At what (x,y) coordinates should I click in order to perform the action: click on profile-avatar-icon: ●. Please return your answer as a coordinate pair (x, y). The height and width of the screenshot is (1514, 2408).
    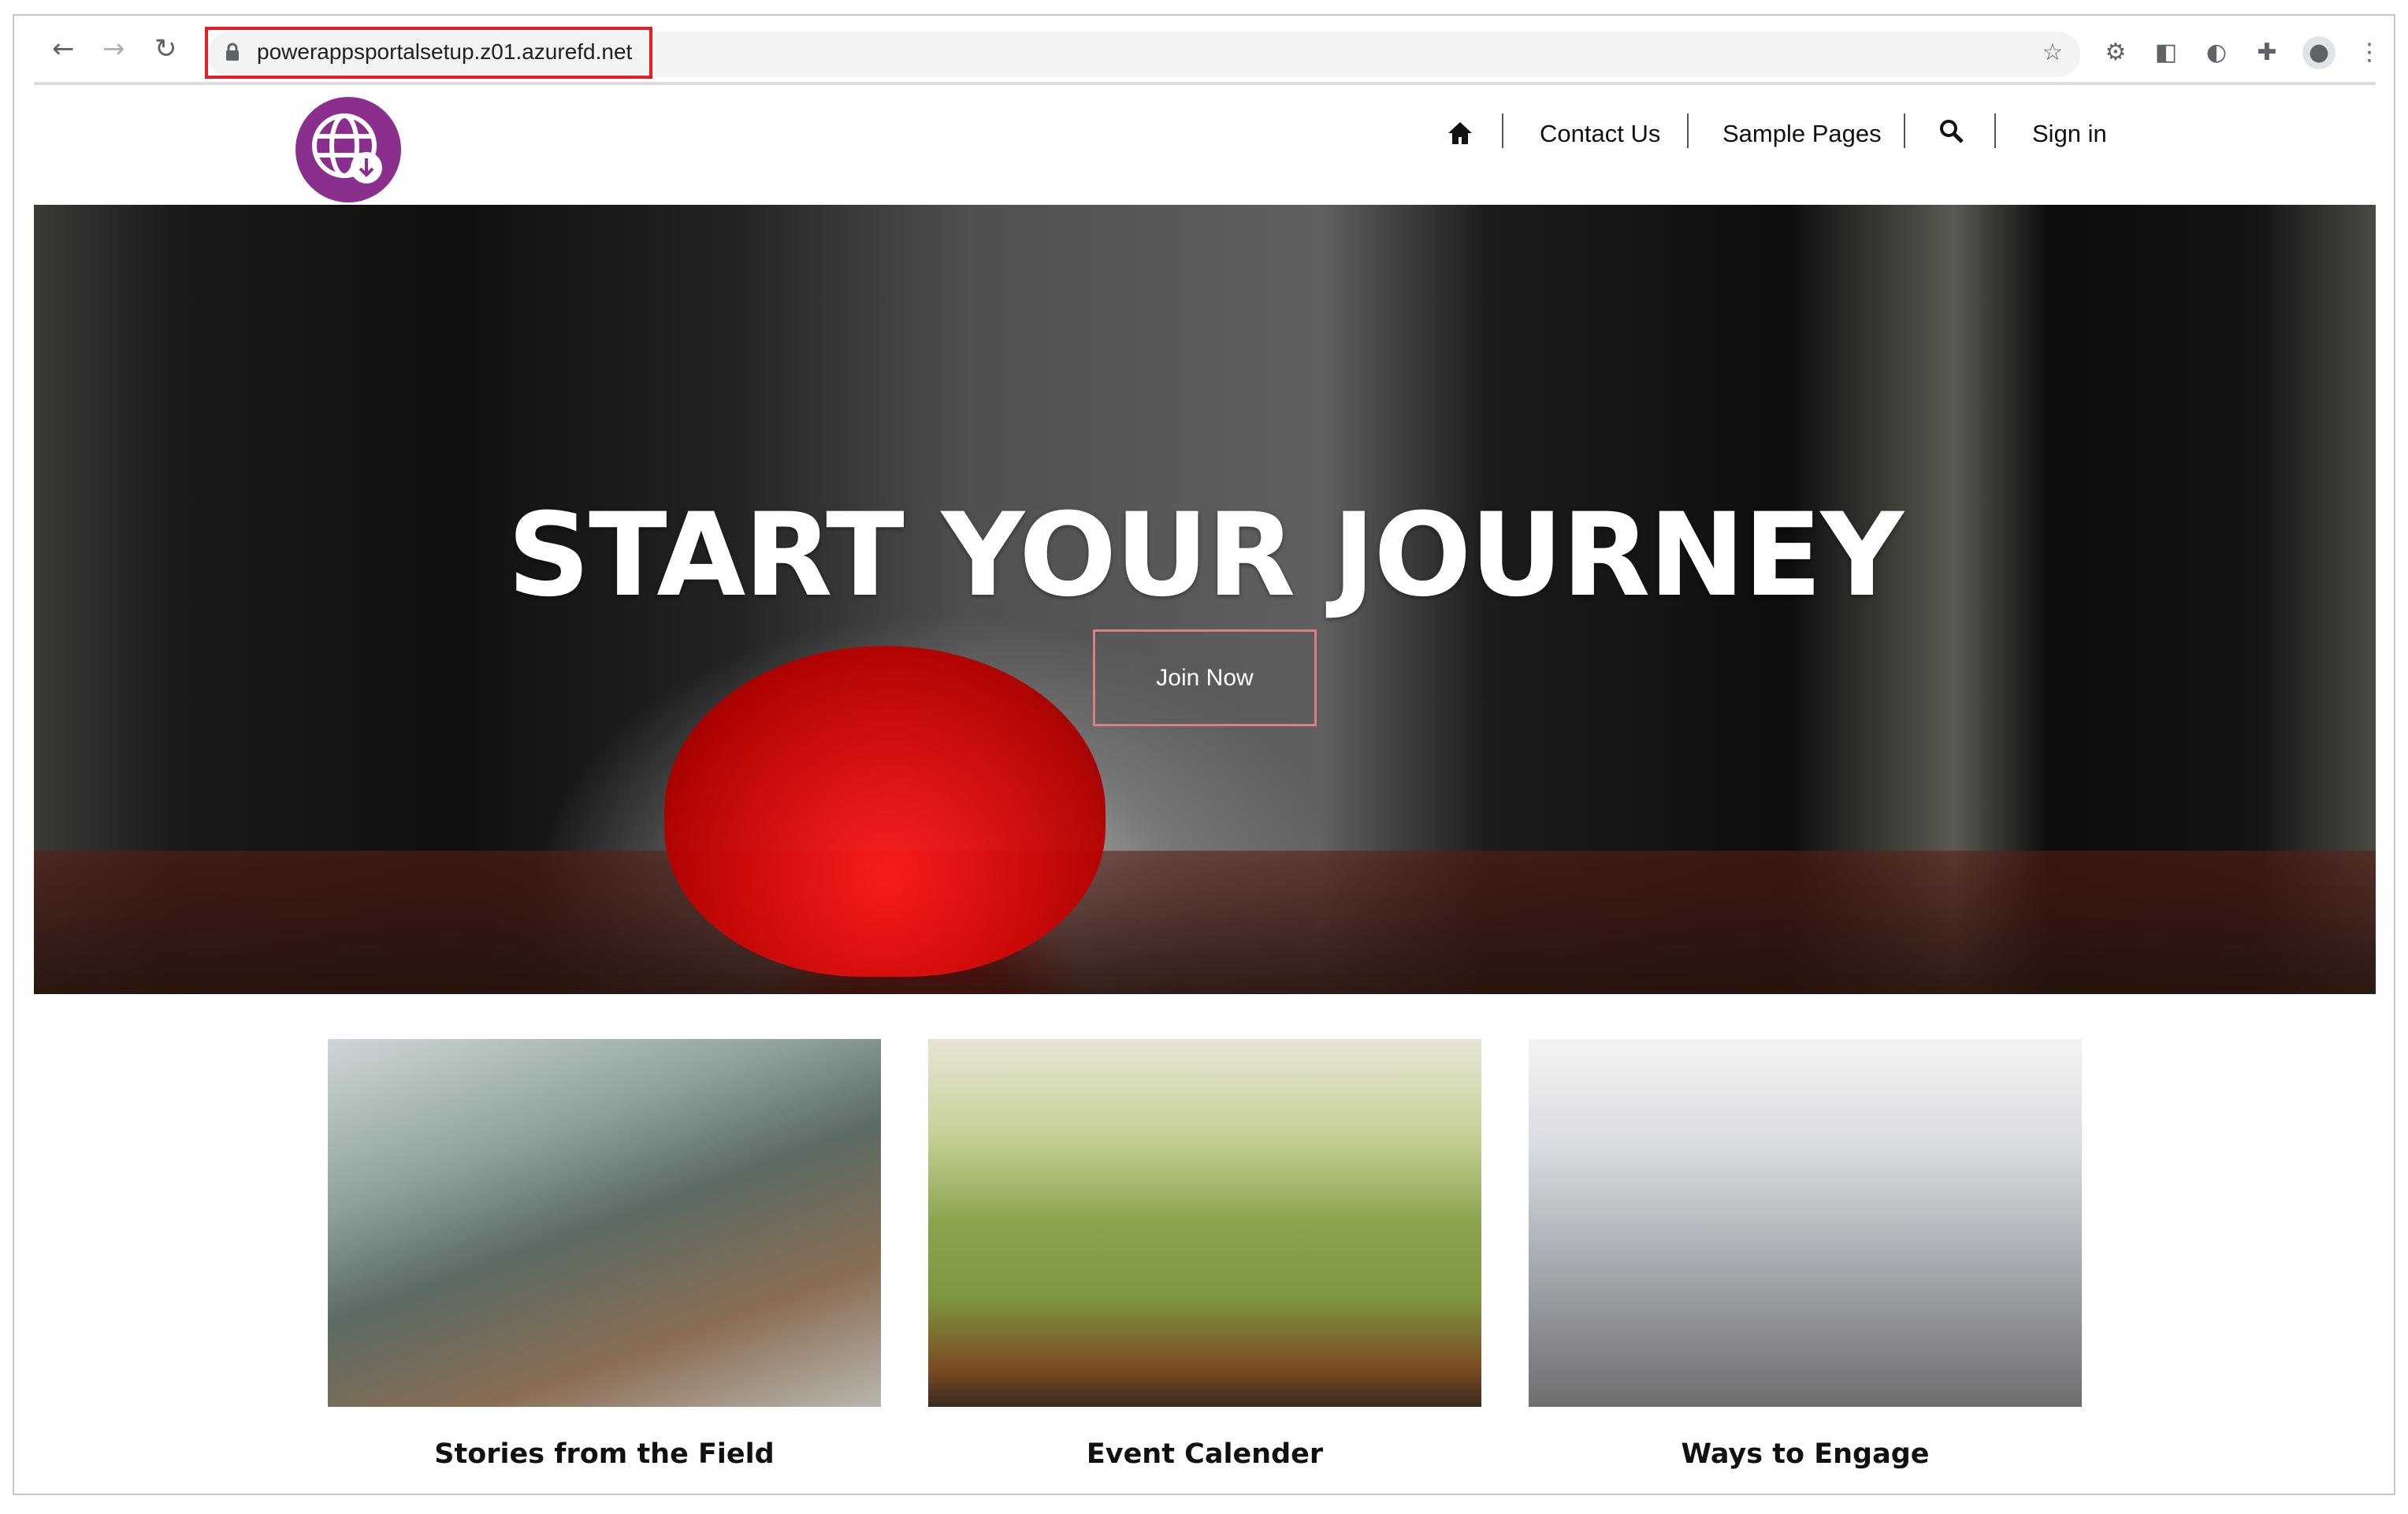
    Looking at the image, I should click on (2319, 53).